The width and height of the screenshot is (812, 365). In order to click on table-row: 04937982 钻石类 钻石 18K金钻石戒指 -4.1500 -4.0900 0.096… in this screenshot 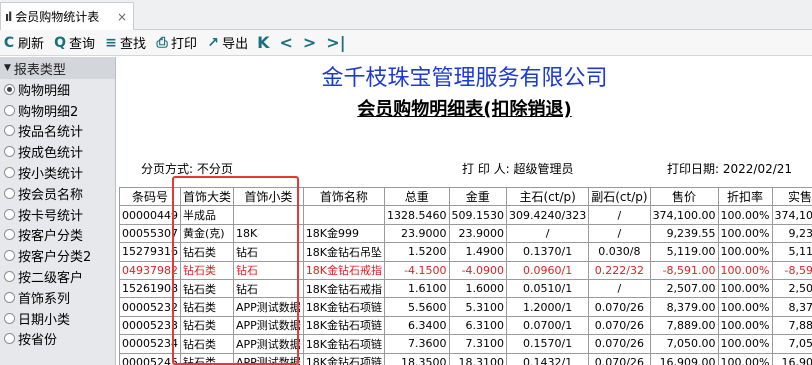, I will do `click(465, 270)`.